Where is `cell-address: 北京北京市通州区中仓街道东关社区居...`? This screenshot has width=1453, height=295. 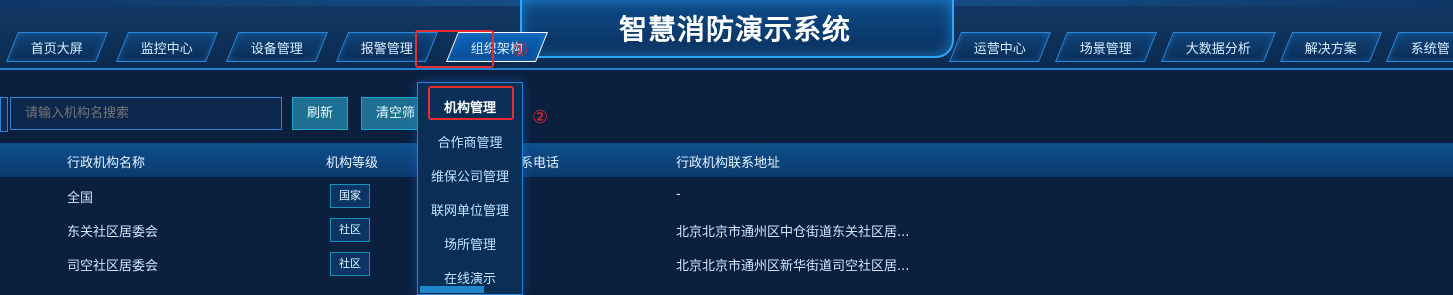 cell-address: 北京北京市通州区中仓街道东关社区居... is located at coordinates (793, 232).